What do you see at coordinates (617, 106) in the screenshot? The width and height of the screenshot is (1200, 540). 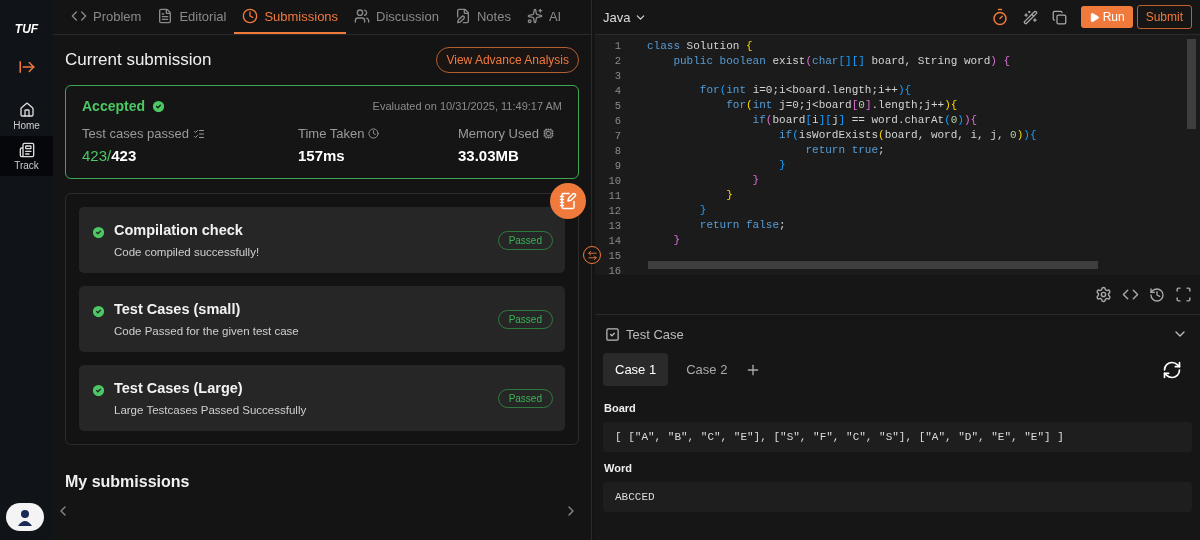 I see `line-number: 5` at bounding box center [617, 106].